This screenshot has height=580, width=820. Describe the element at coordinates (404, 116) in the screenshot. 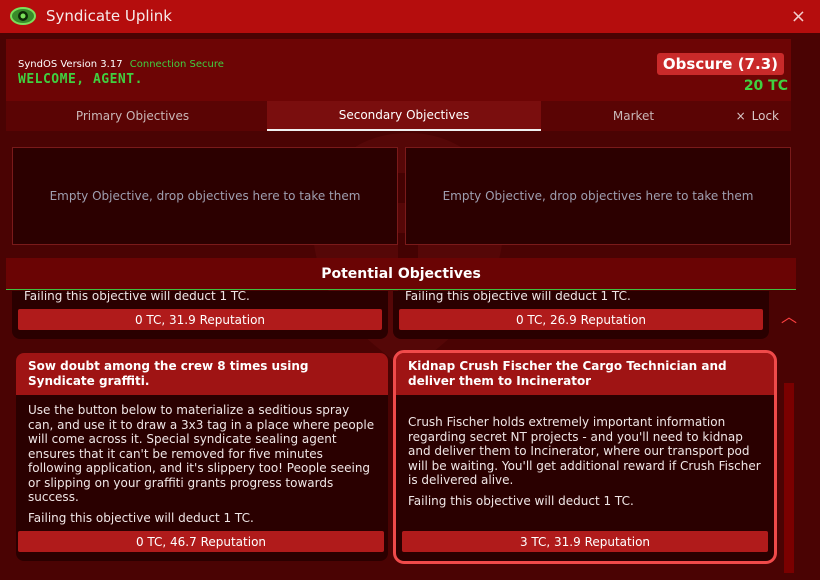

I see `tab-secondary-objectives: Secondary Objectives` at that location.